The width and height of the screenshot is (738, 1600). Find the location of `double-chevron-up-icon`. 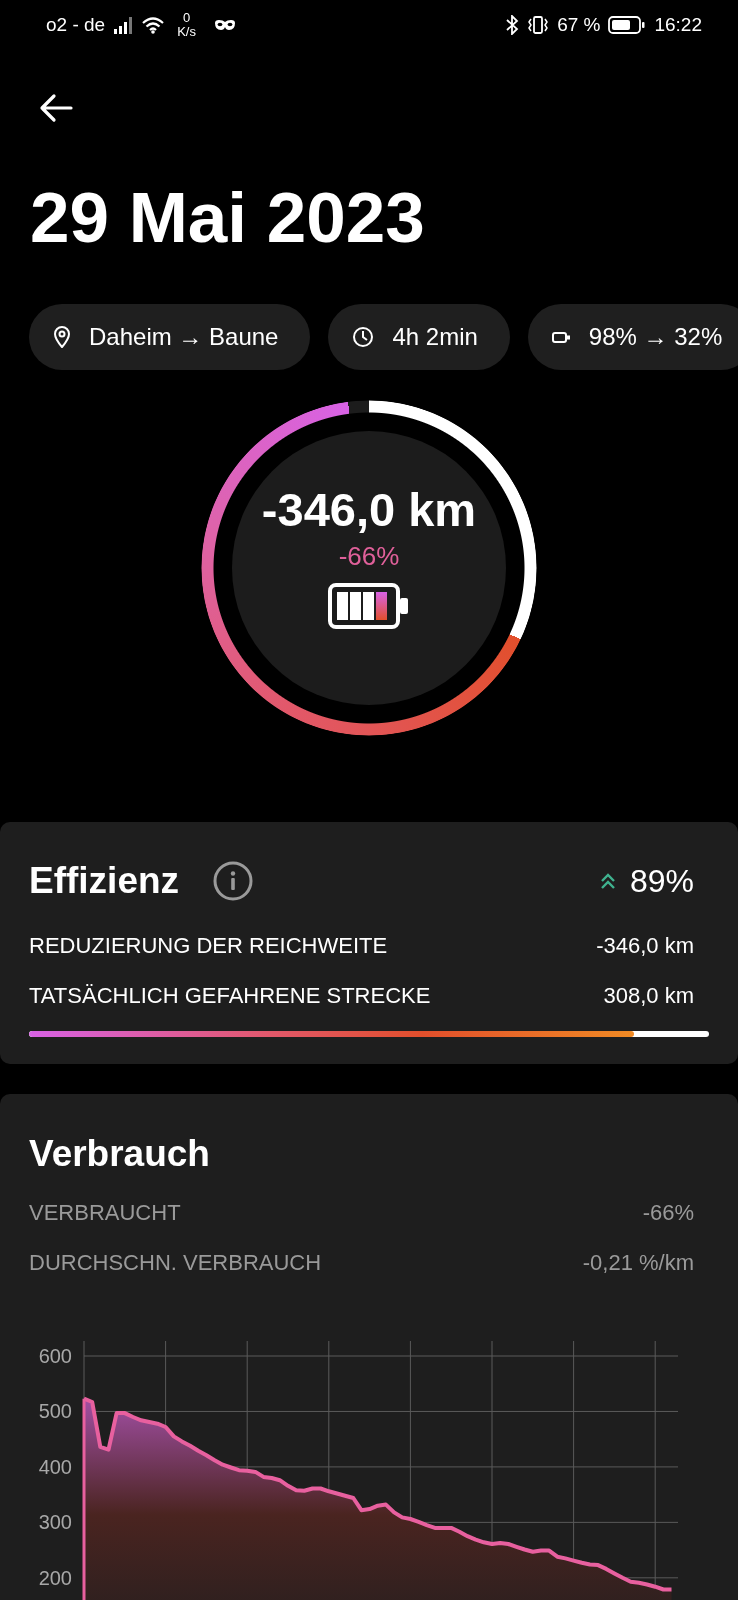

double-chevron-up-icon is located at coordinates (607, 881).